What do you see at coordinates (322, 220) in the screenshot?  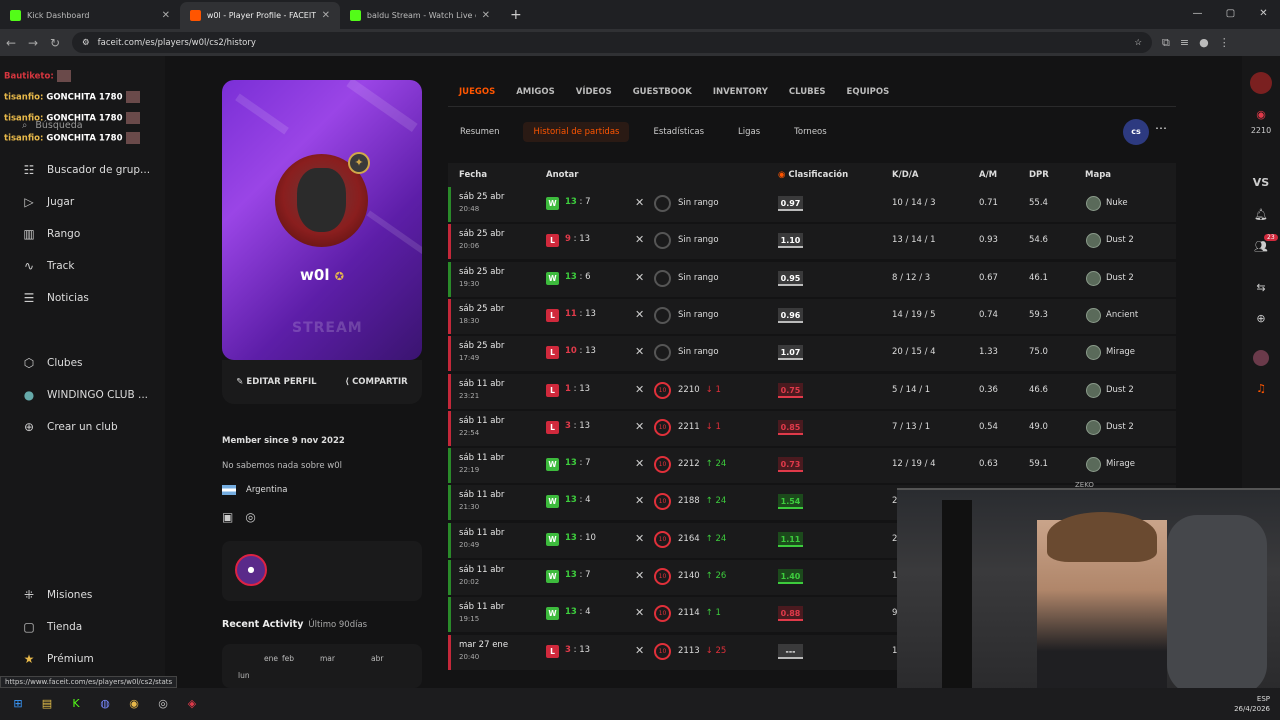 I see `profile-banner: ✦ w0l ✪ STREAM` at bounding box center [322, 220].